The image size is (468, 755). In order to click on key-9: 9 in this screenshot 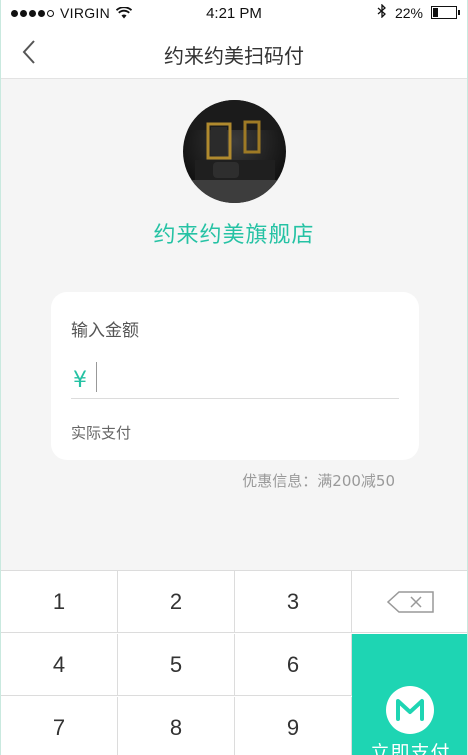, I will do `click(293, 726)`.